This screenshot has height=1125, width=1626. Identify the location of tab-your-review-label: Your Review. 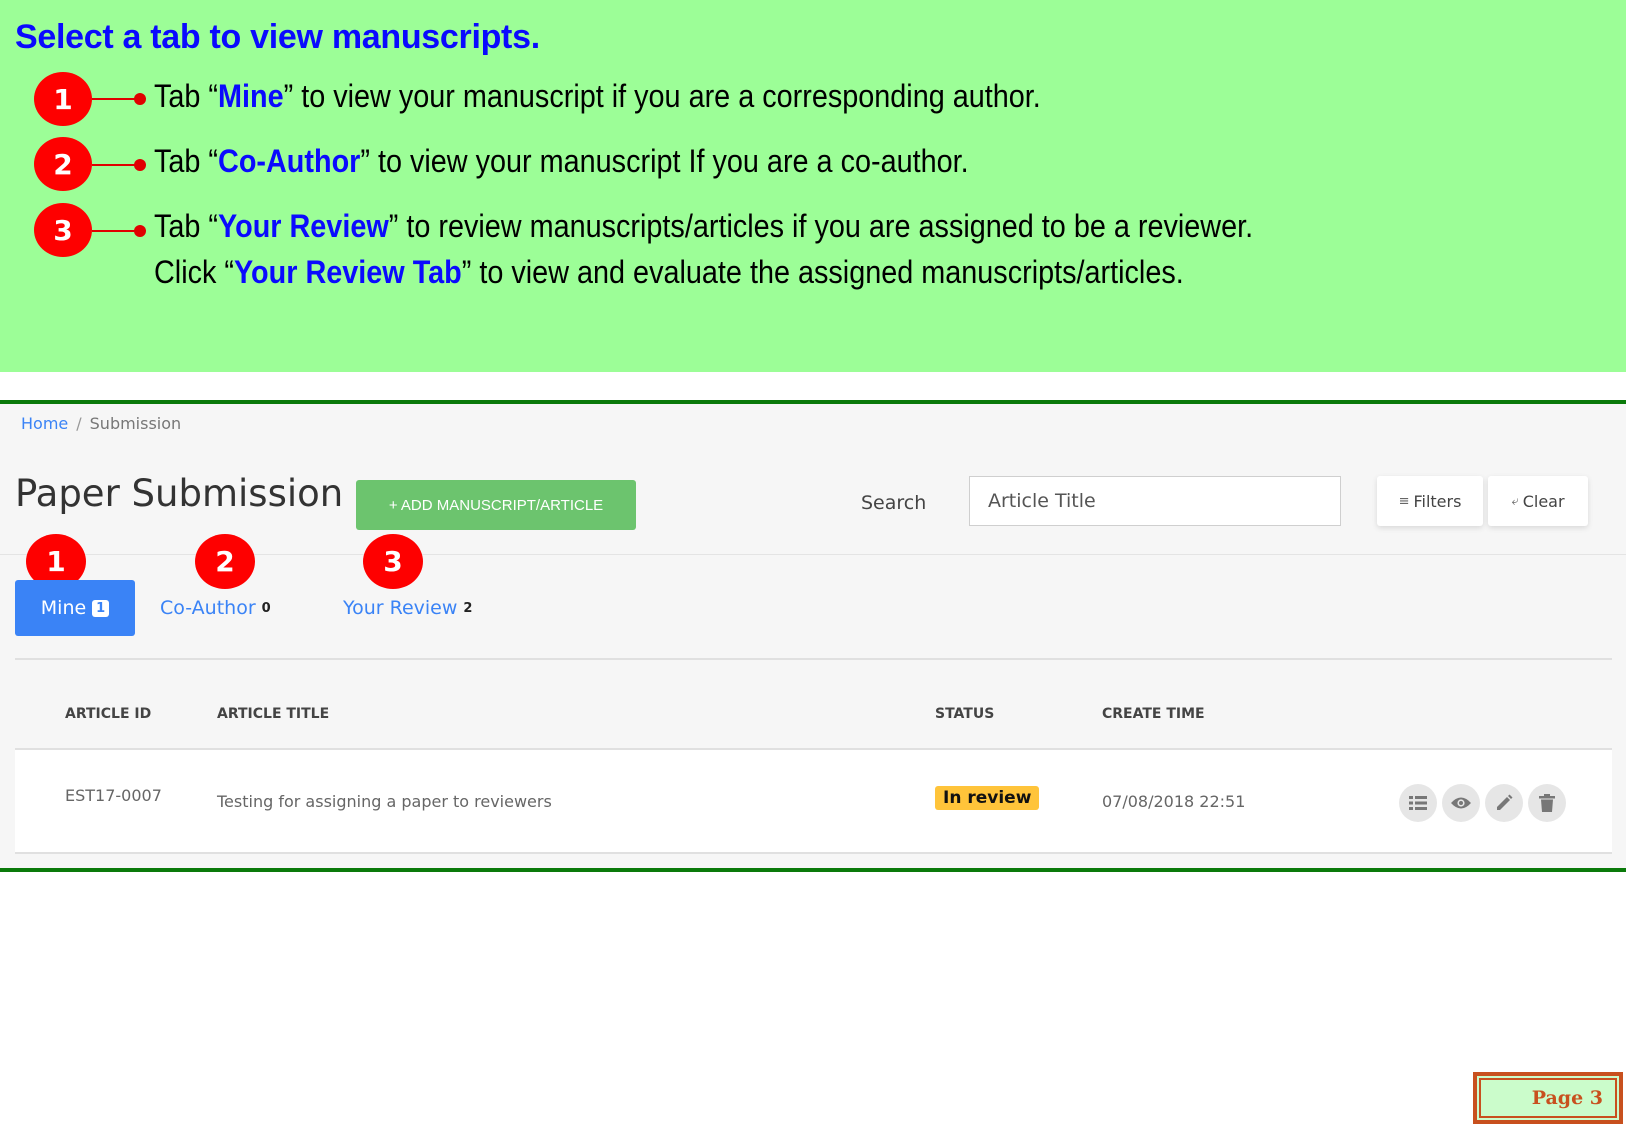
(400, 608).